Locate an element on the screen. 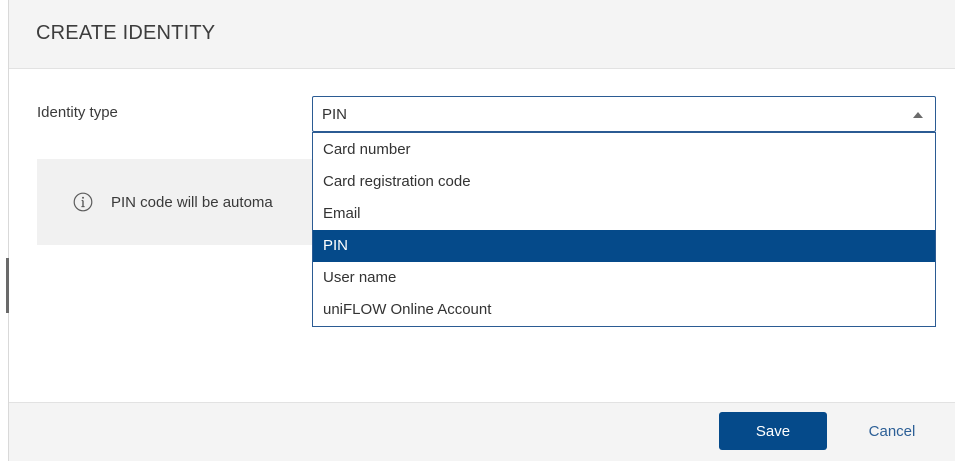 The width and height of the screenshot is (955, 461). dialog-title: CREATE IDENTITY is located at coordinates (126, 33).